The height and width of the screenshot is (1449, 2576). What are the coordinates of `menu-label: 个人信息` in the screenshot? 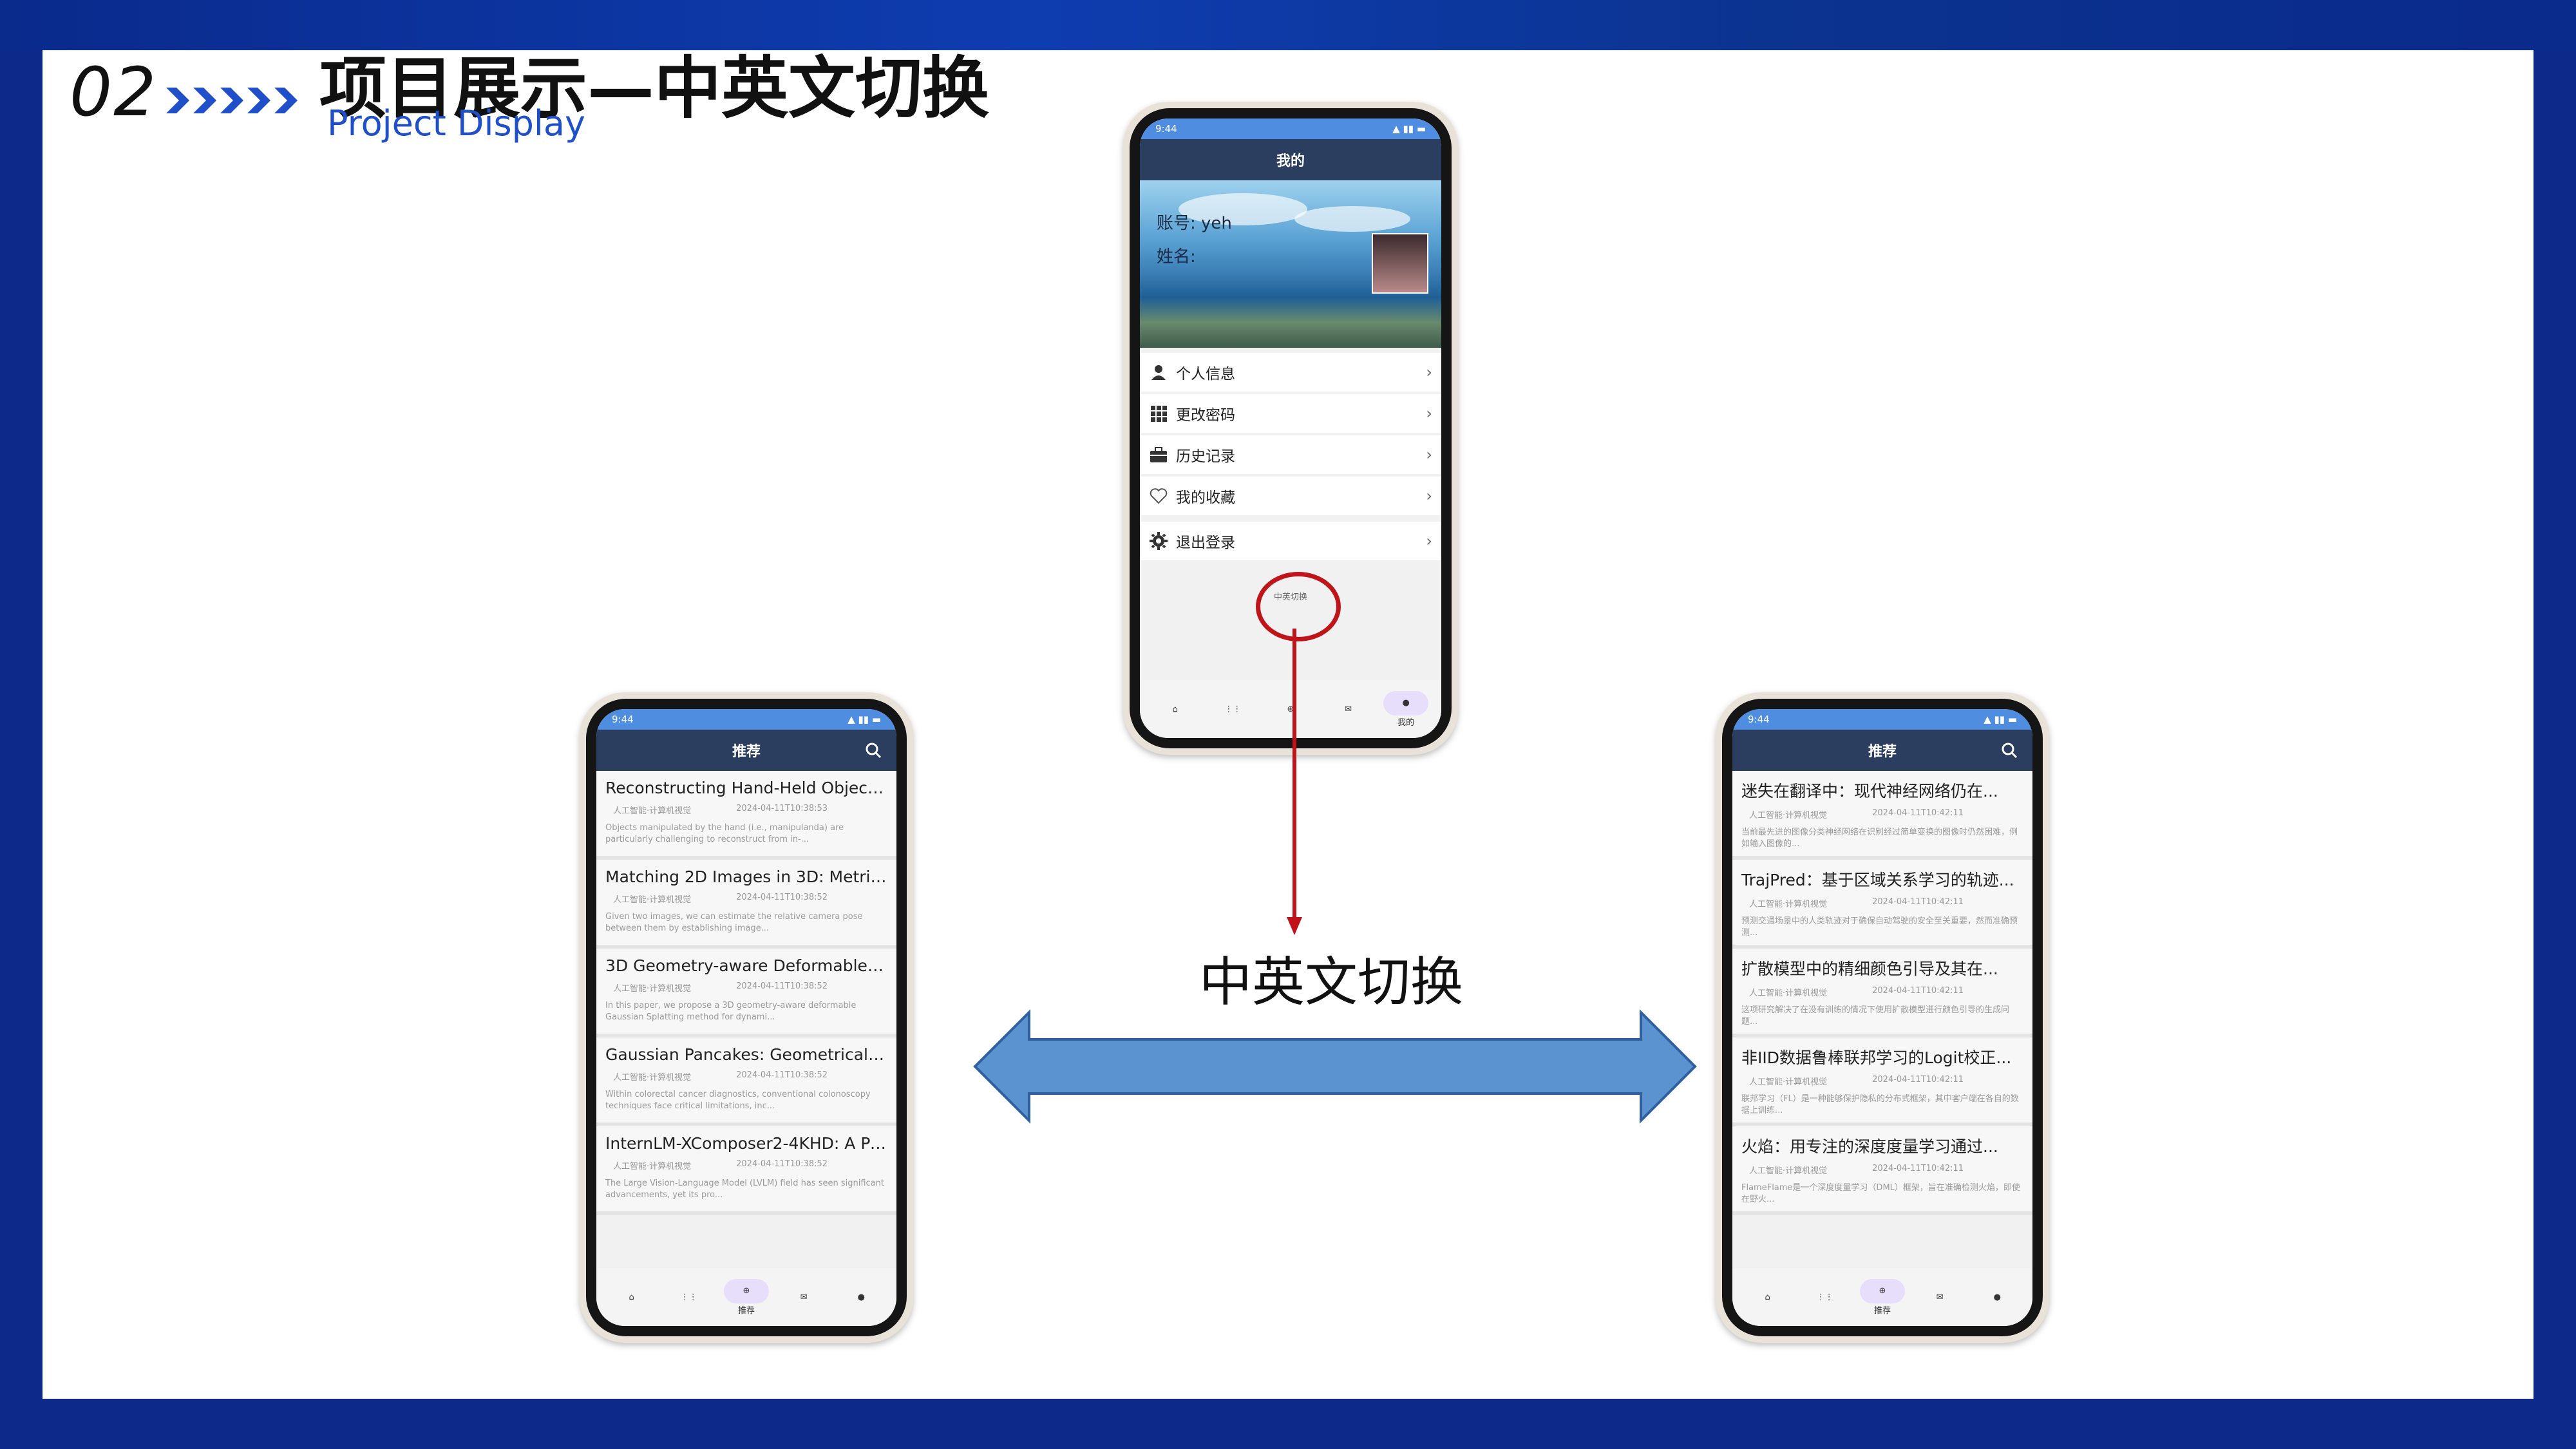 It's located at (1205, 374).